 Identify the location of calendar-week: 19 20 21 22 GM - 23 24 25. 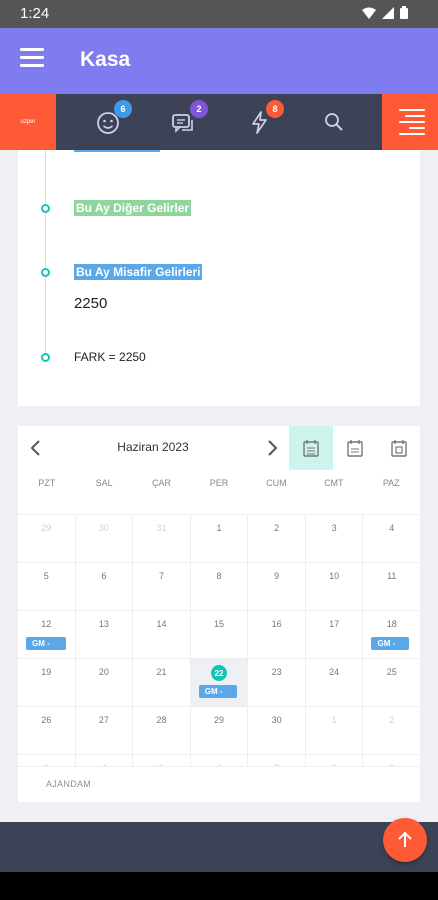
(219, 682).